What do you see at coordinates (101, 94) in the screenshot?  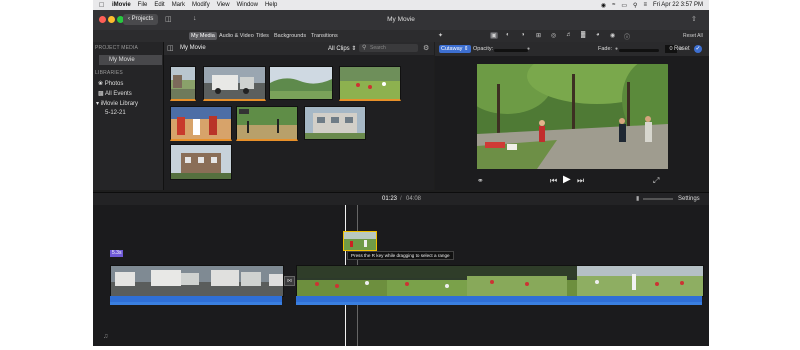 I see `events-icon: ▩` at bounding box center [101, 94].